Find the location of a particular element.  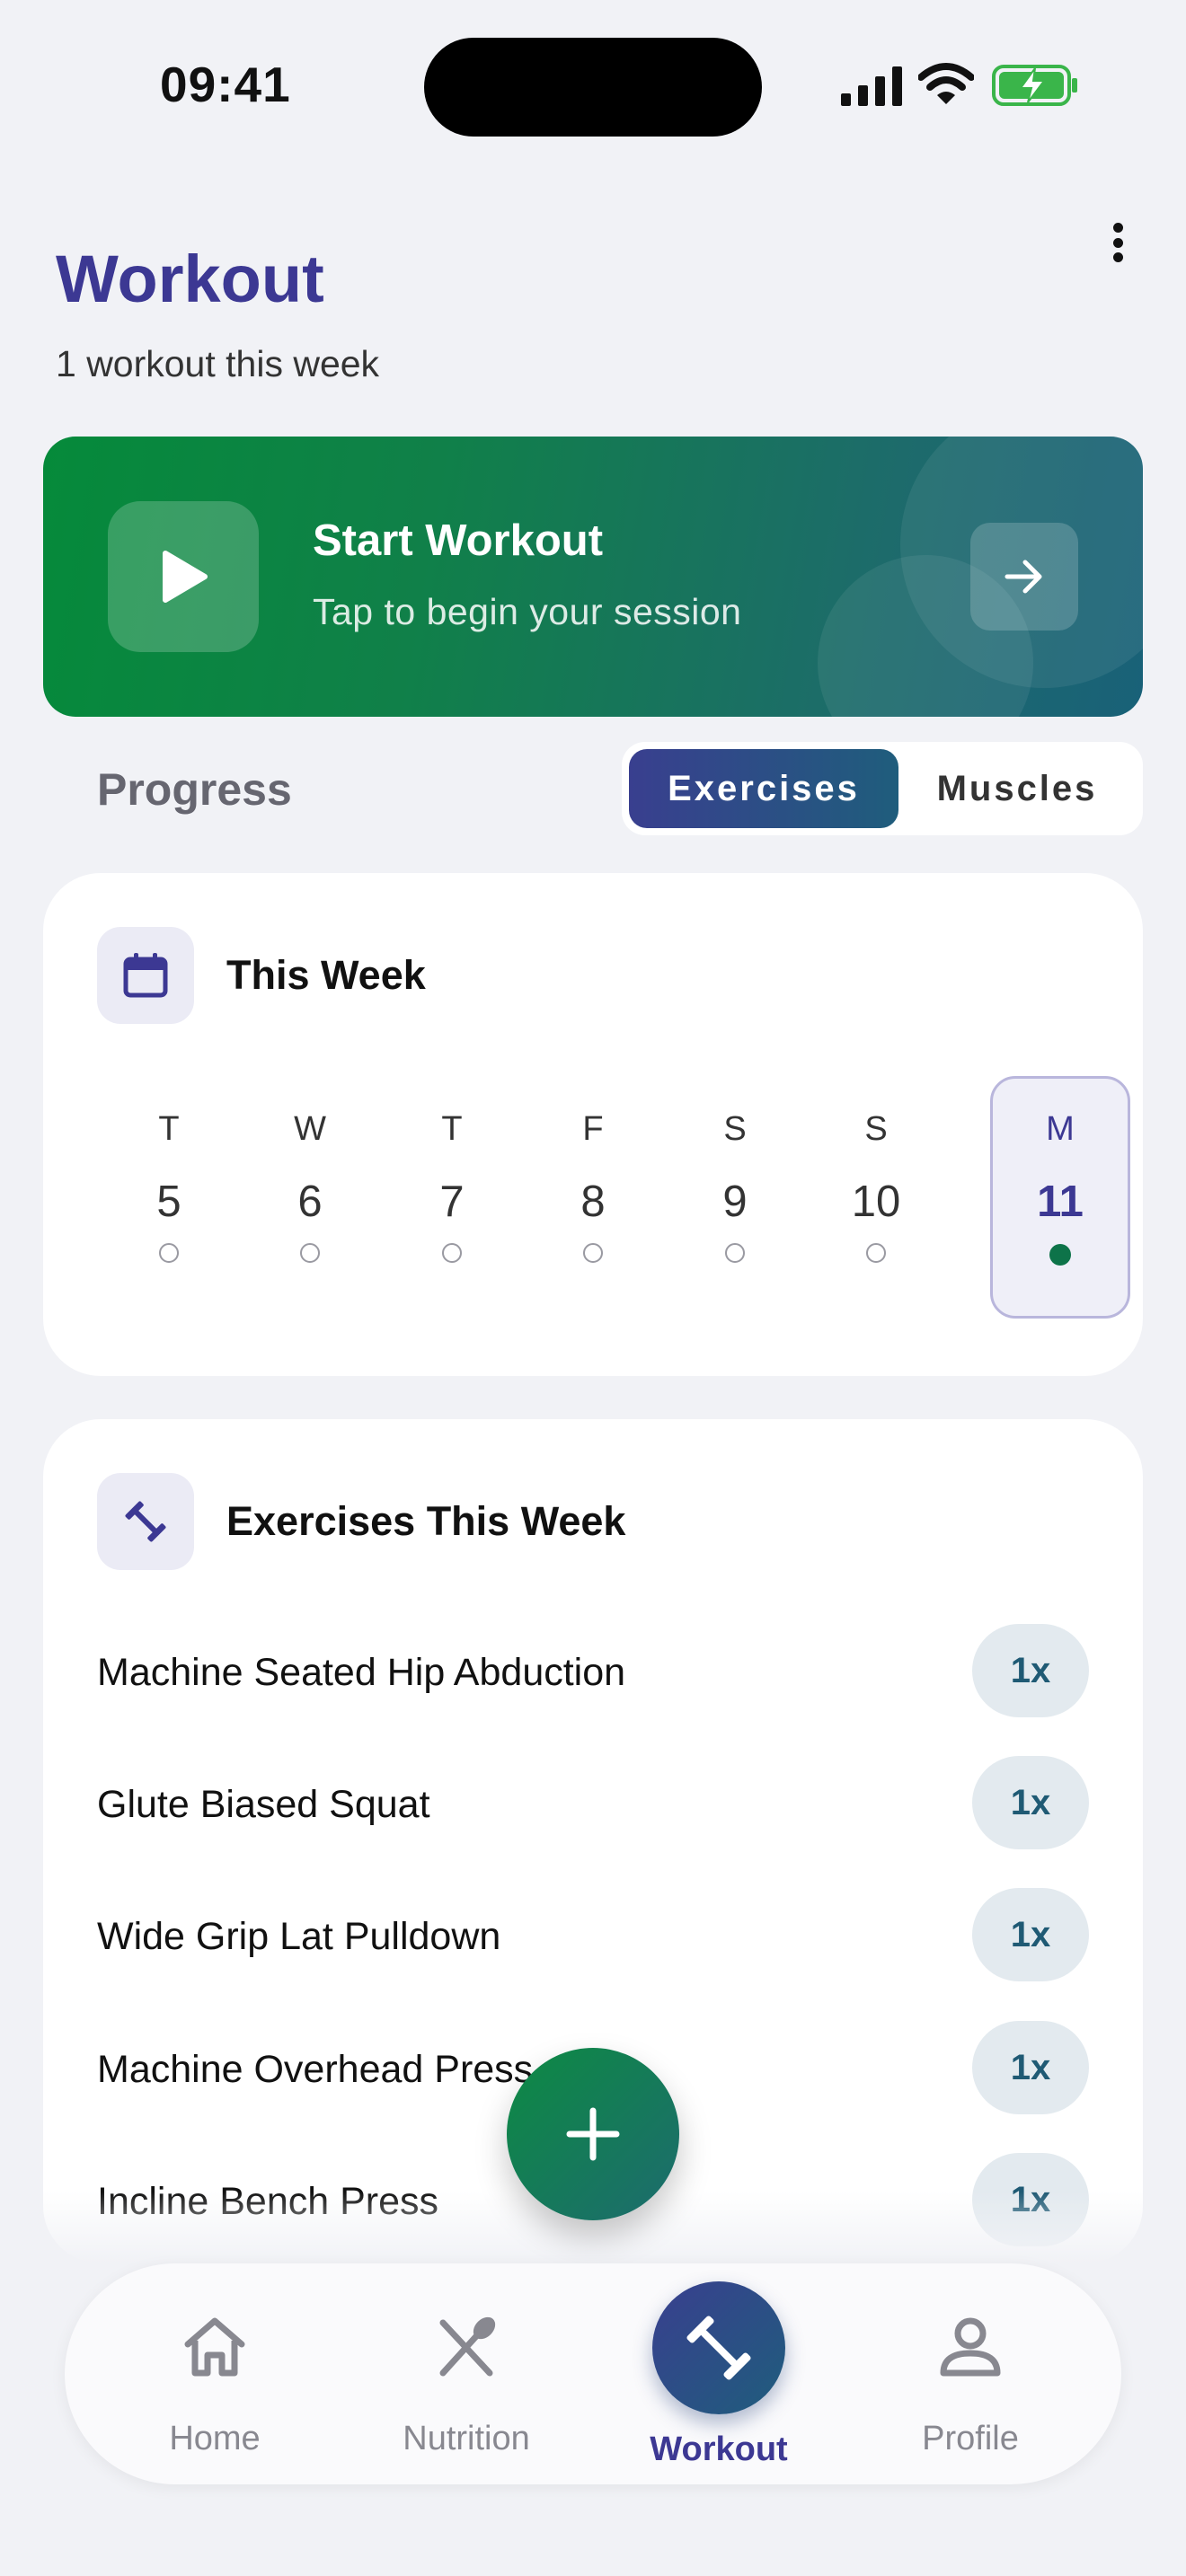

battery-charging-icon is located at coordinates (1034, 85).